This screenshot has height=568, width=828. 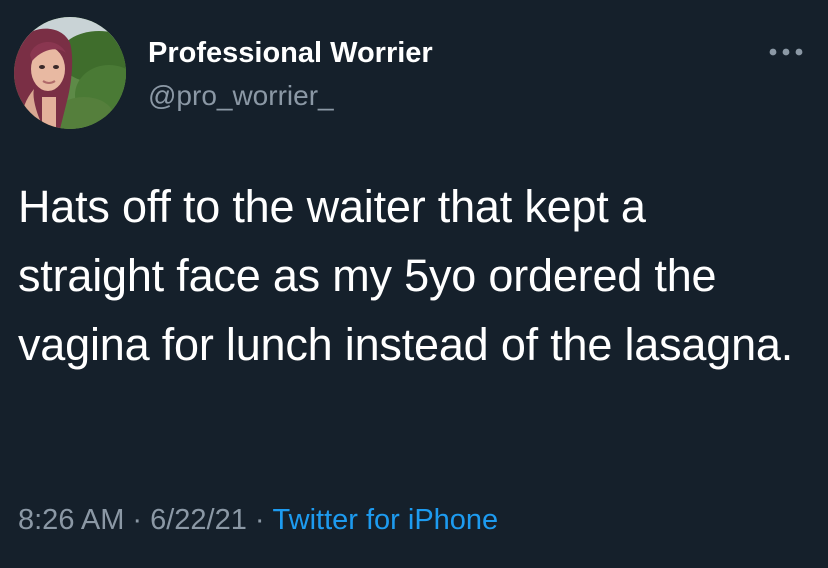 I want to click on profile-photo-image, so click(x=70, y=73).